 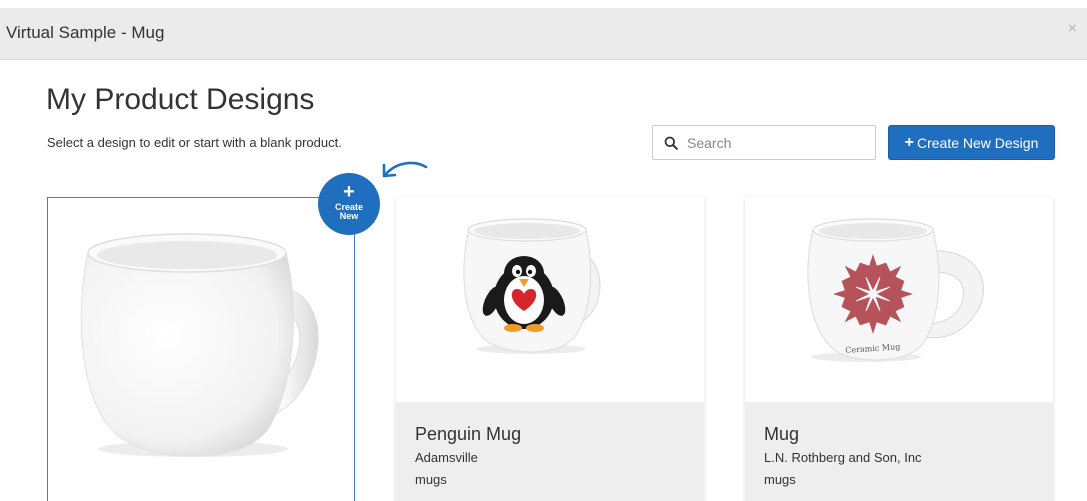 What do you see at coordinates (843, 457) in the screenshot?
I see `design-company: L.N. Rothberg and Son, Inc` at bounding box center [843, 457].